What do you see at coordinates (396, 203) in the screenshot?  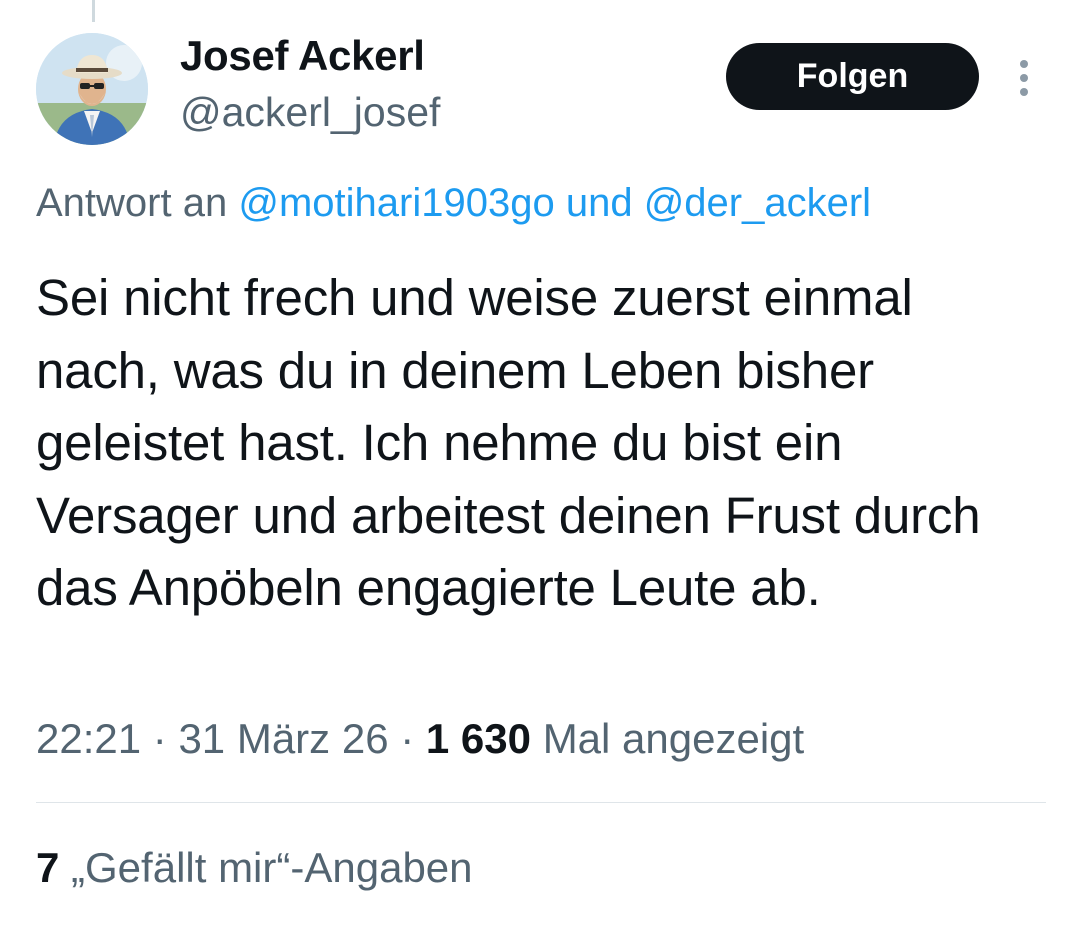 I see `reply-mention-link: @motihari1903go` at bounding box center [396, 203].